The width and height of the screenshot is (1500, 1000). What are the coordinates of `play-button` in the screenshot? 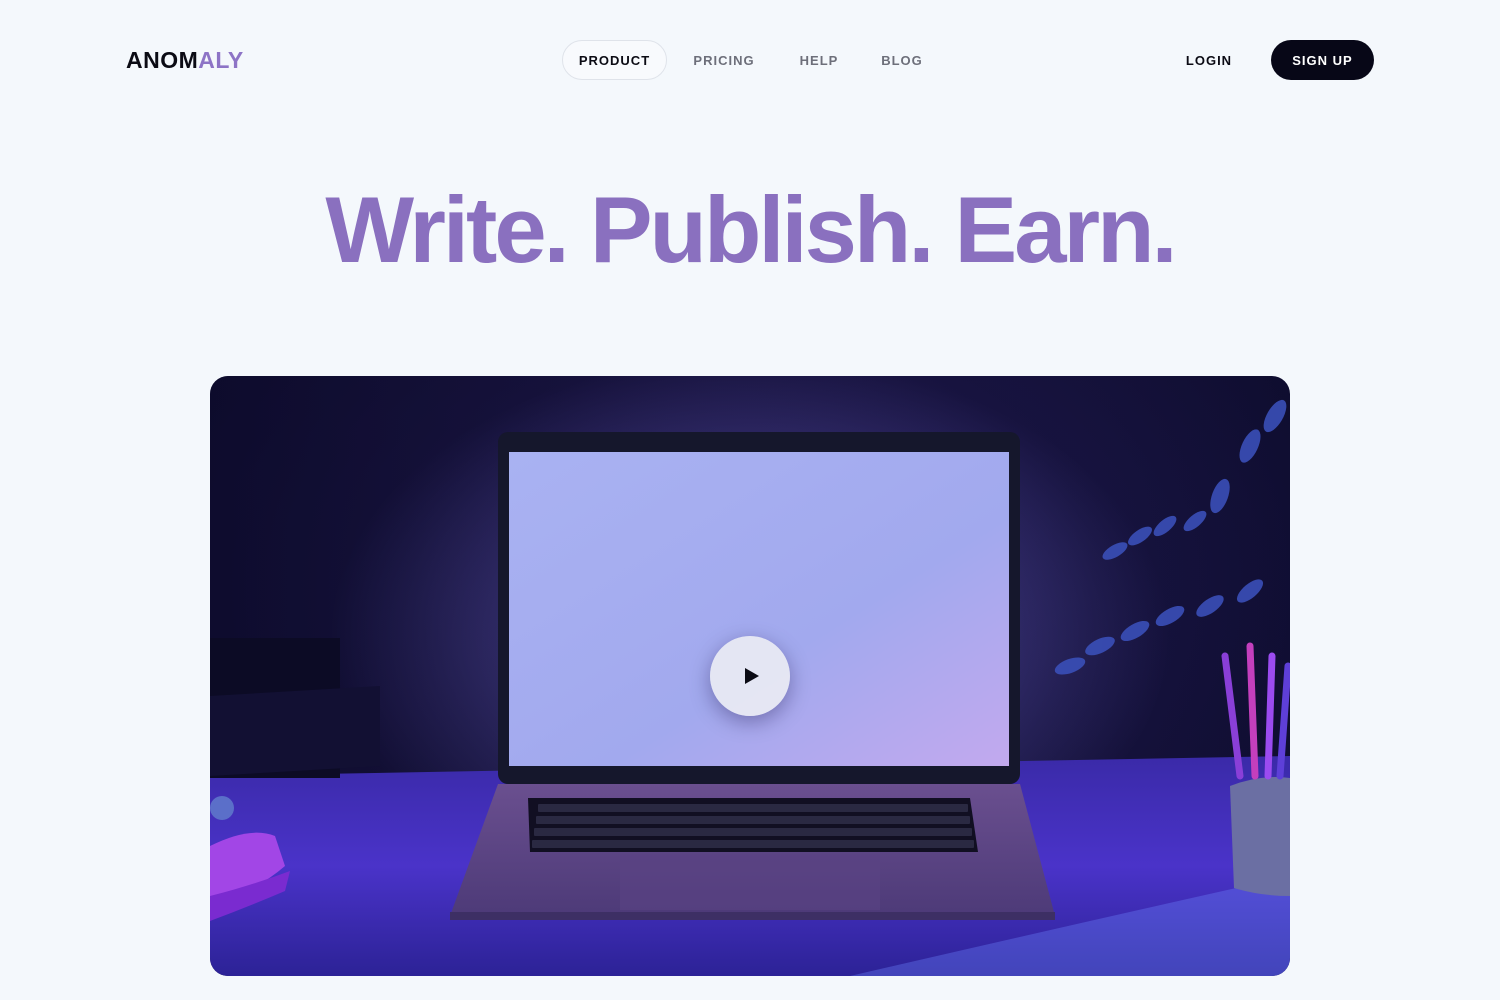 It's located at (750, 676).